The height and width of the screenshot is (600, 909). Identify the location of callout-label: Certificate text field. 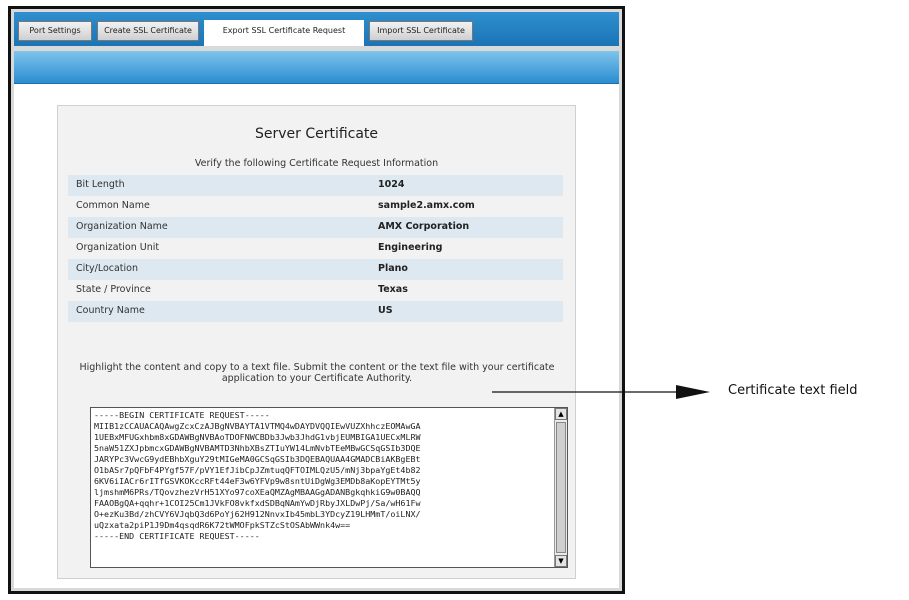
(793, 390).